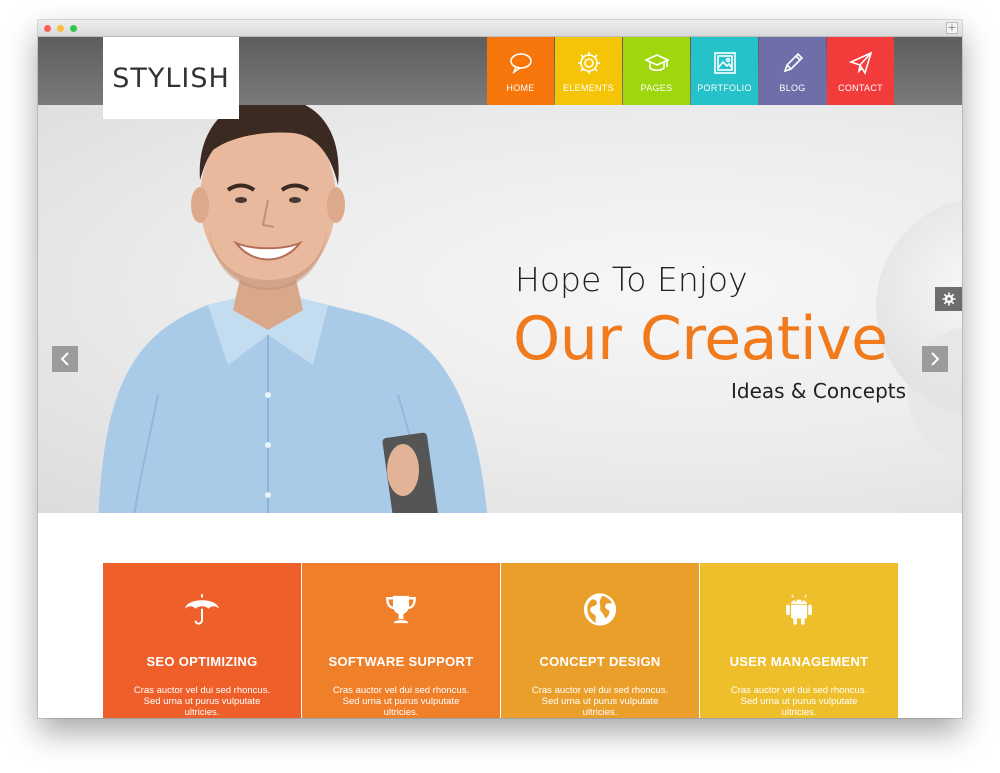 The image size is (1000, 773). I want to click on feature-title: USER MANAGEMENT, so click(799, 661).